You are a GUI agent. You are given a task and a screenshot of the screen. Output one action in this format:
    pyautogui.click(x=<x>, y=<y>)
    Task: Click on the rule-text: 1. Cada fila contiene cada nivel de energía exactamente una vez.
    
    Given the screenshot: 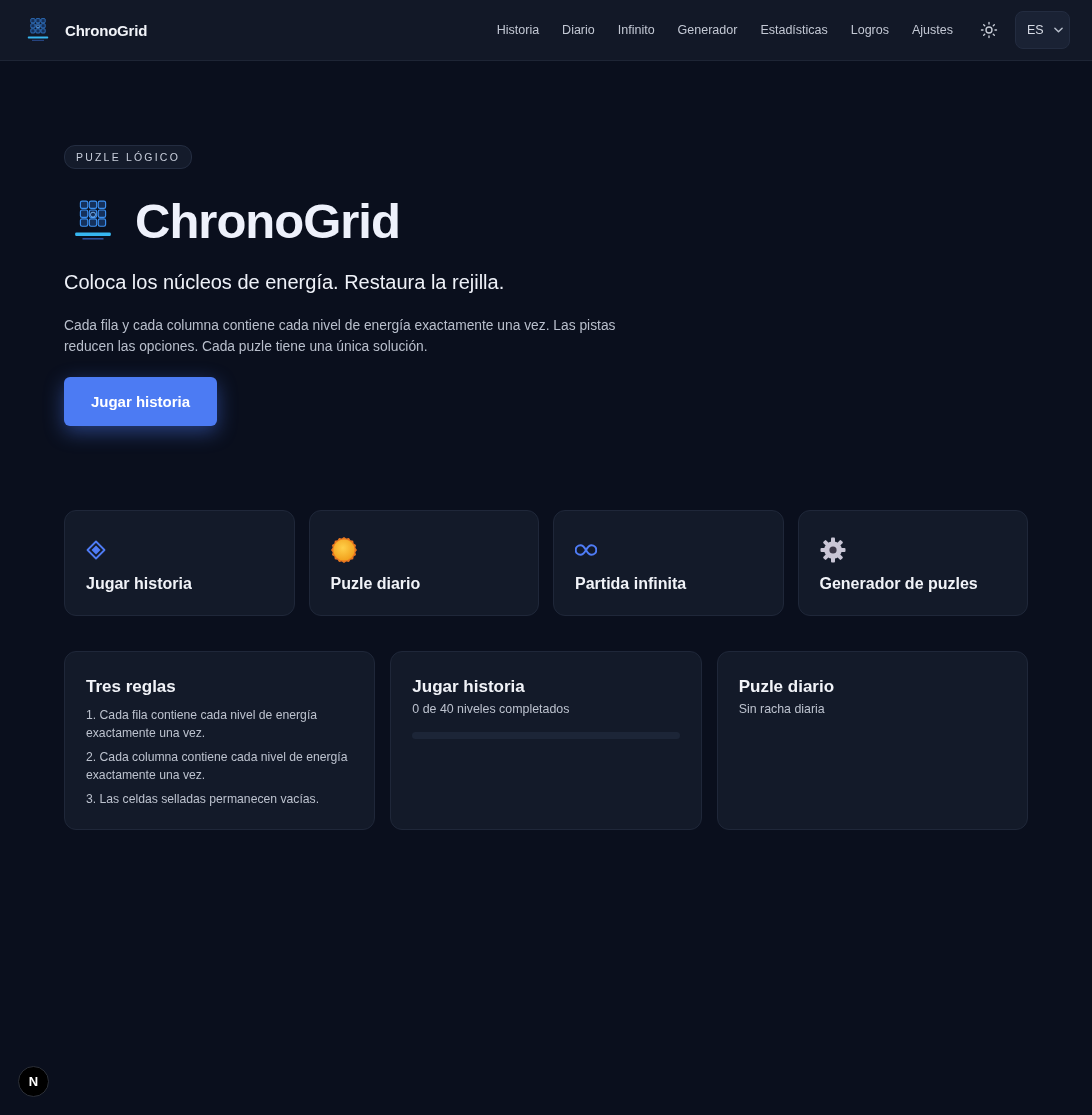 What is the action you would take?
    pyautogui.click(x=202, y=724)
    